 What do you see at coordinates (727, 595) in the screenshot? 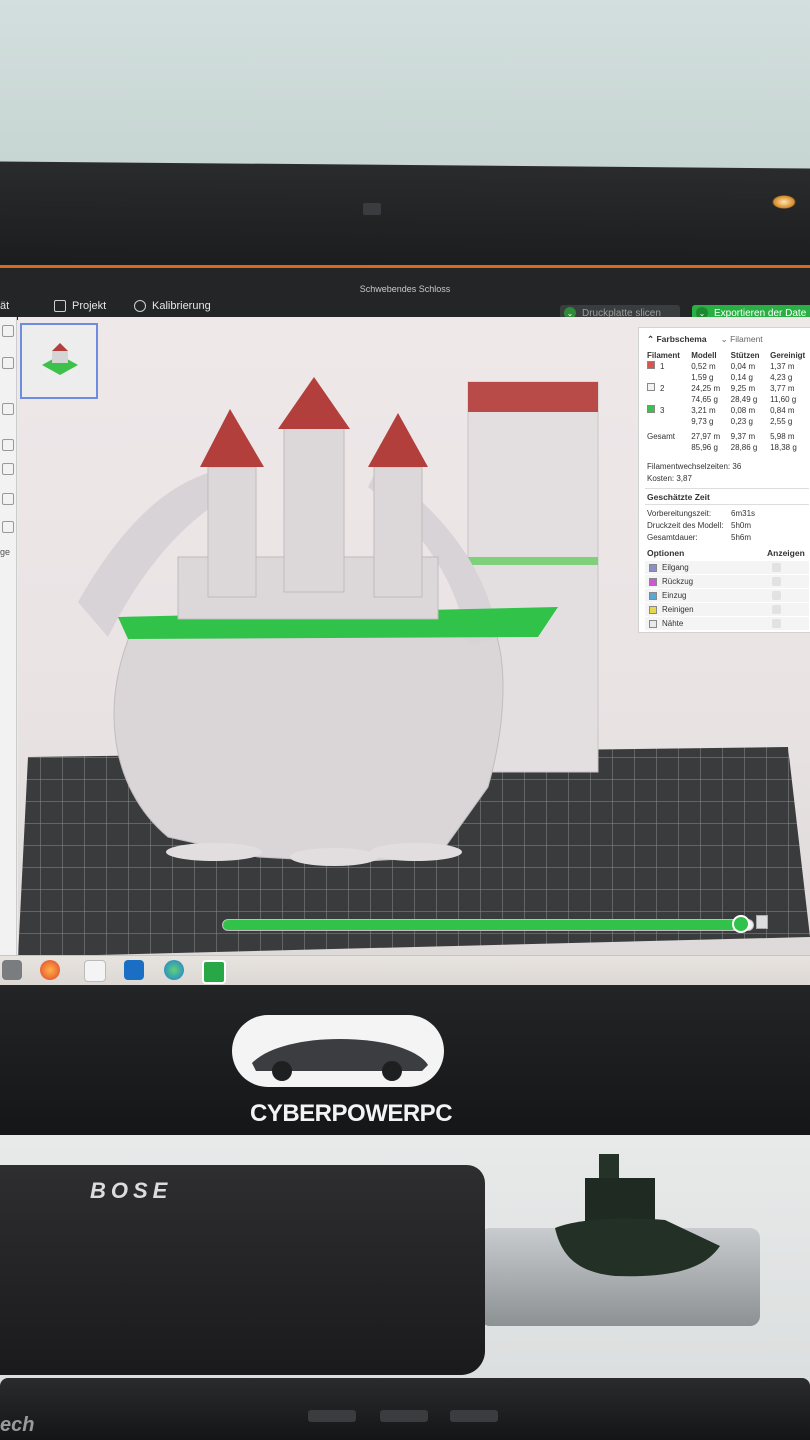
I see `option-row: Einzug` at bounding box center [727, 595].